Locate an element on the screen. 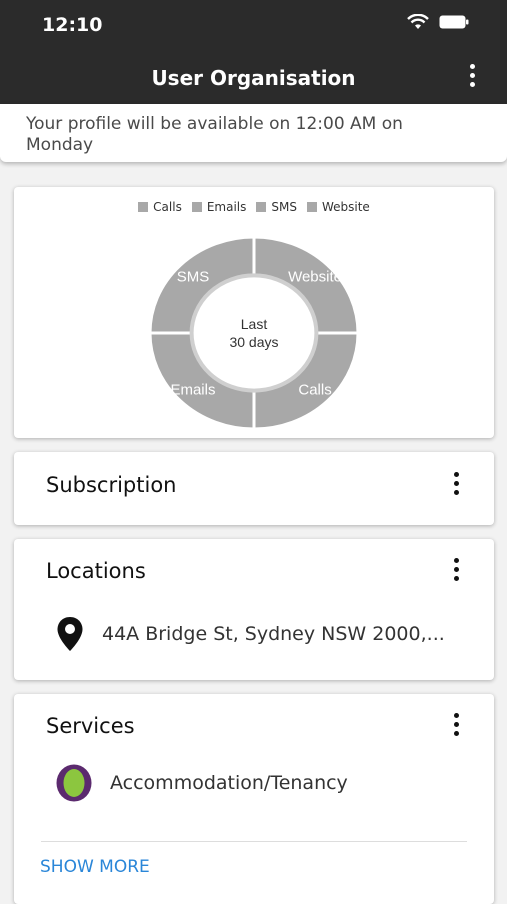 This screenshot has width=507, height=904. divider is located at coordinates (254, 841).